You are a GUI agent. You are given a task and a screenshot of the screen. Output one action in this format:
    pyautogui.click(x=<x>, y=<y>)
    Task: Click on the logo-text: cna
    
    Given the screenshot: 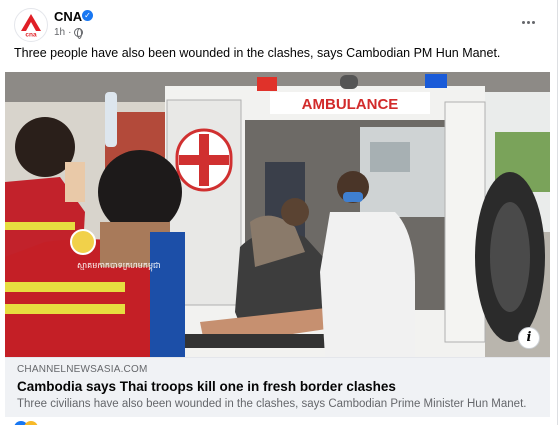 What is the action you would take?
    pyautogui.click(x=31, y=35)
    